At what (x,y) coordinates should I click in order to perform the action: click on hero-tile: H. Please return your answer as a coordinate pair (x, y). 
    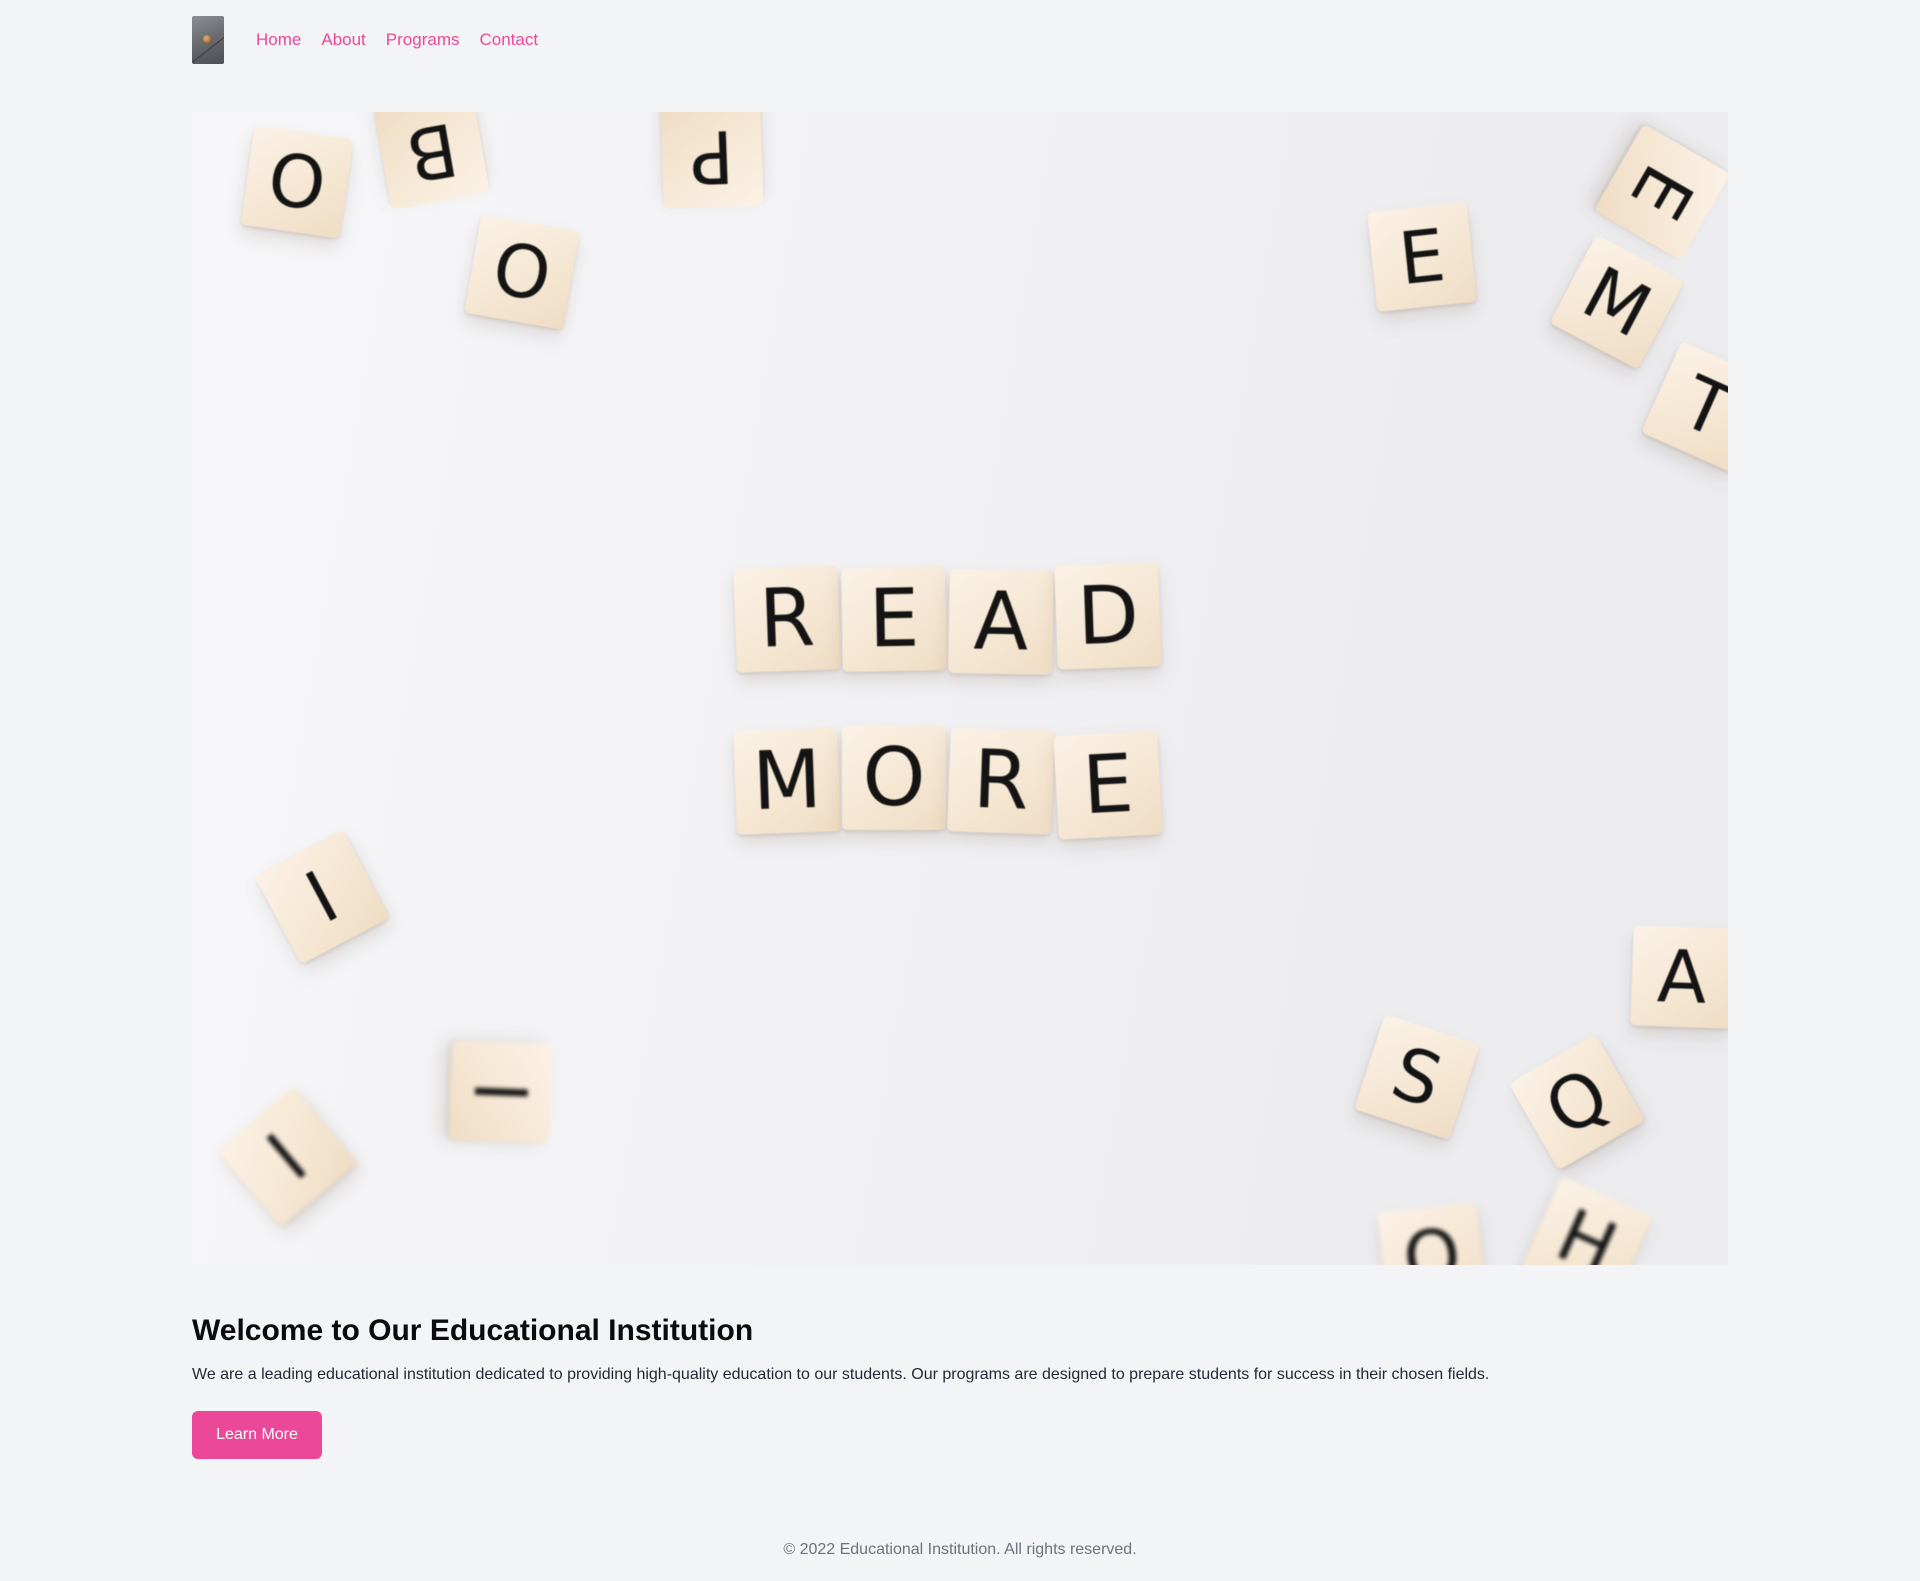
    Looking at the image, I should click on (1587, 1220).